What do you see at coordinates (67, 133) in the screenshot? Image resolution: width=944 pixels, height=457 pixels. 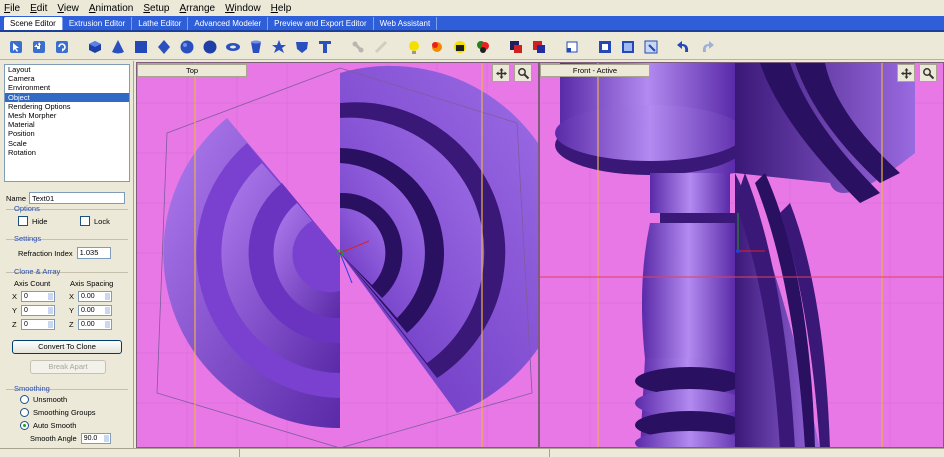 I see `list-item-position: Position` at bounding box center [67, 133].